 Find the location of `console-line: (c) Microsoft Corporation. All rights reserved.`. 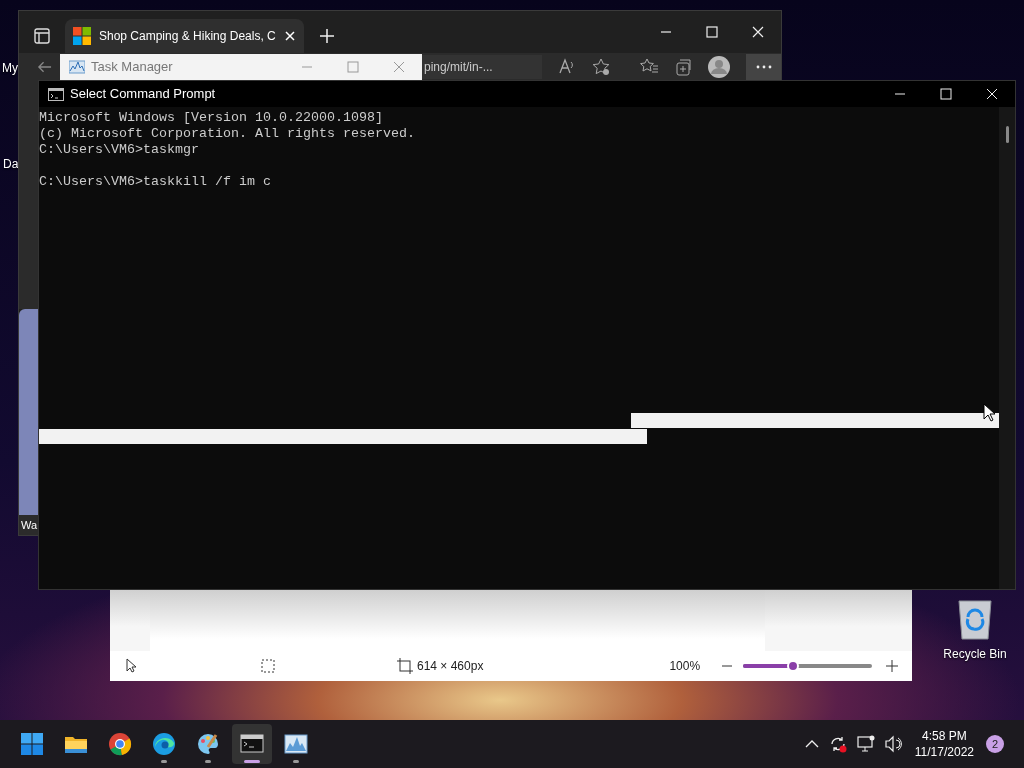

console-line: (c) Microsoft Corporation. All rights reserved. is located at coordinates (227, 134).